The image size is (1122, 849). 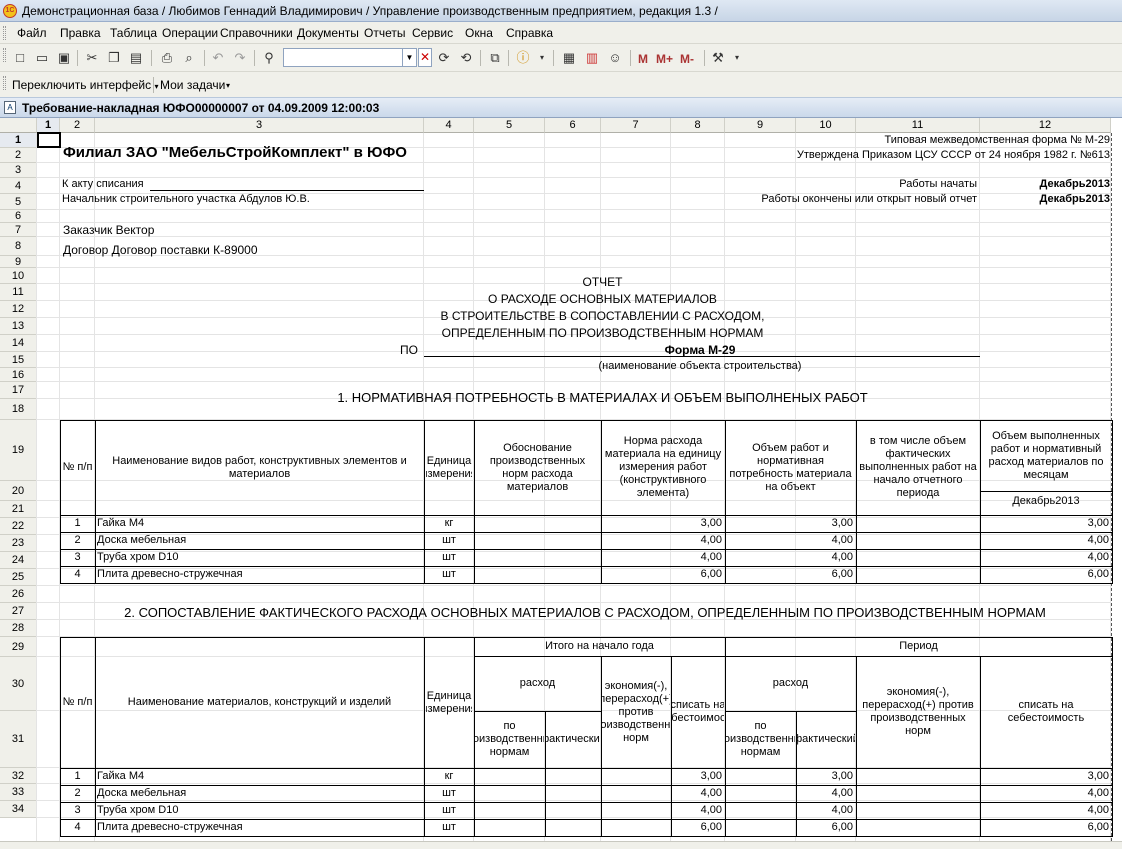 I want to click on row-header: 1, so click(x=18, y=140).